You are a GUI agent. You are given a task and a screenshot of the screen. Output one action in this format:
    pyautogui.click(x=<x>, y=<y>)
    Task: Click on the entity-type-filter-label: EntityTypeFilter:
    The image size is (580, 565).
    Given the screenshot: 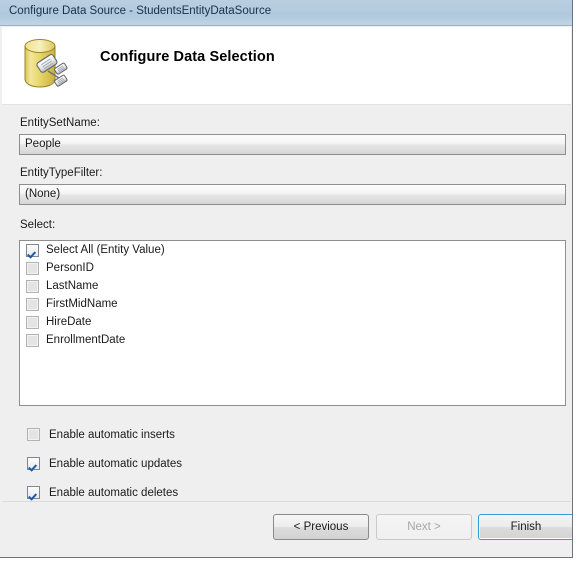 What is the action you would take?
    pyautogui.click(x=61, y=173)
    